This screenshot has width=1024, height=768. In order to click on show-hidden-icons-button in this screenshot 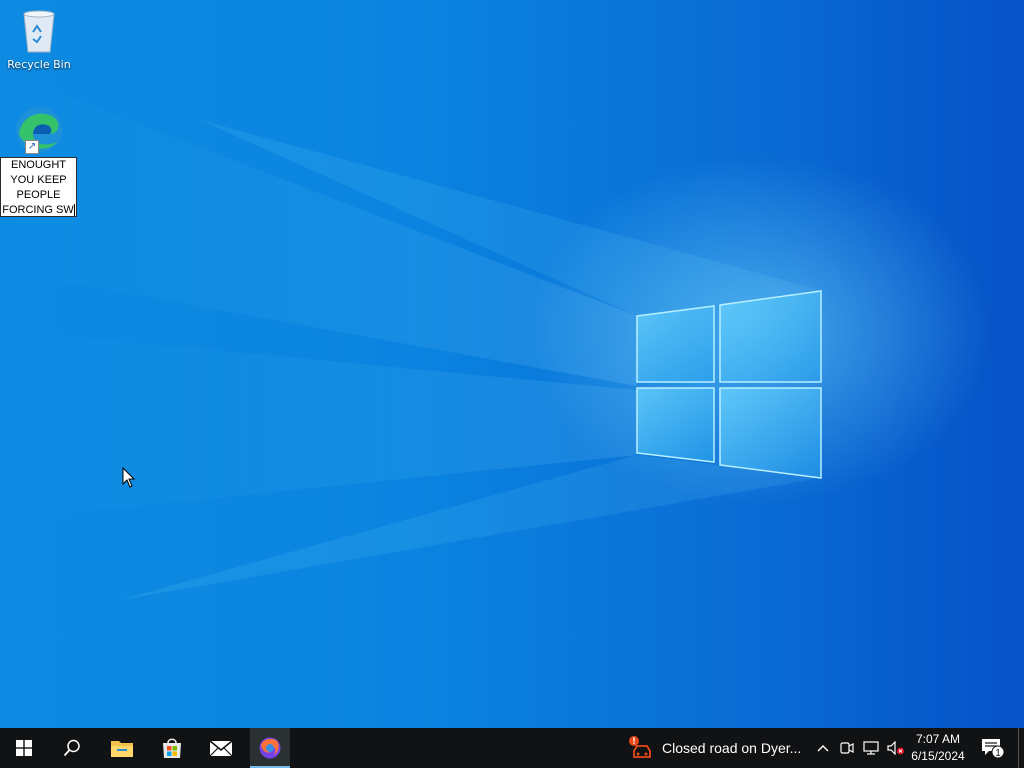, I will do `click(823, 748)`.